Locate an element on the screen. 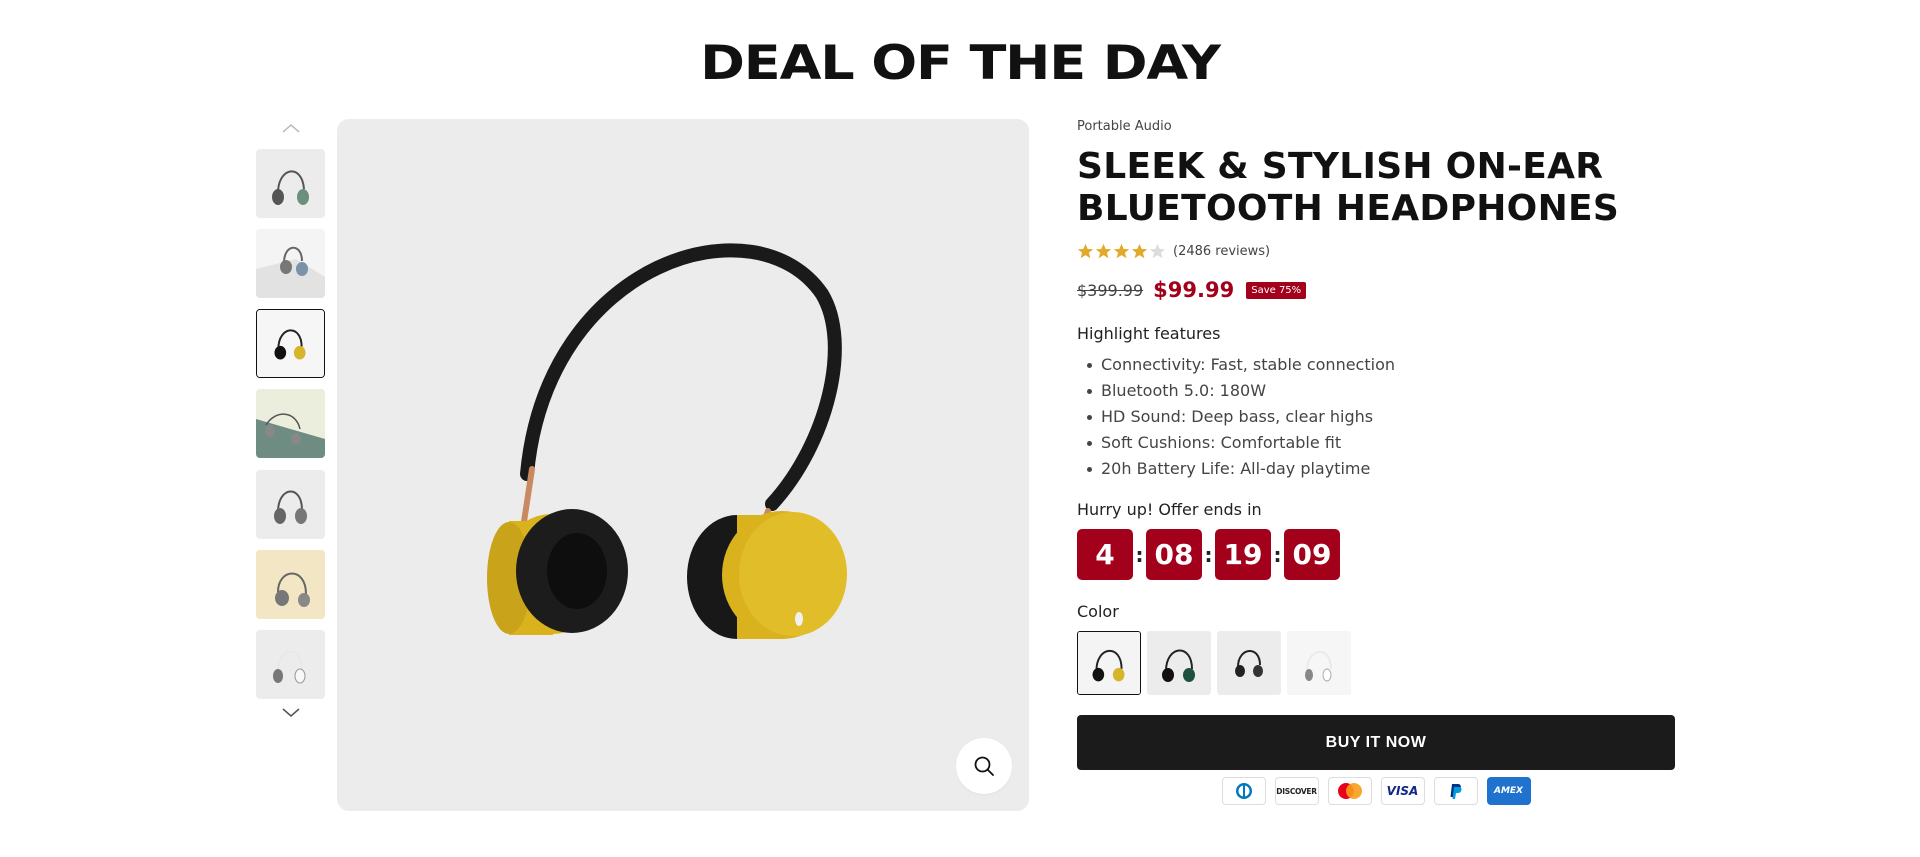  diners-club-icon is located at coordinates (1243, 791).